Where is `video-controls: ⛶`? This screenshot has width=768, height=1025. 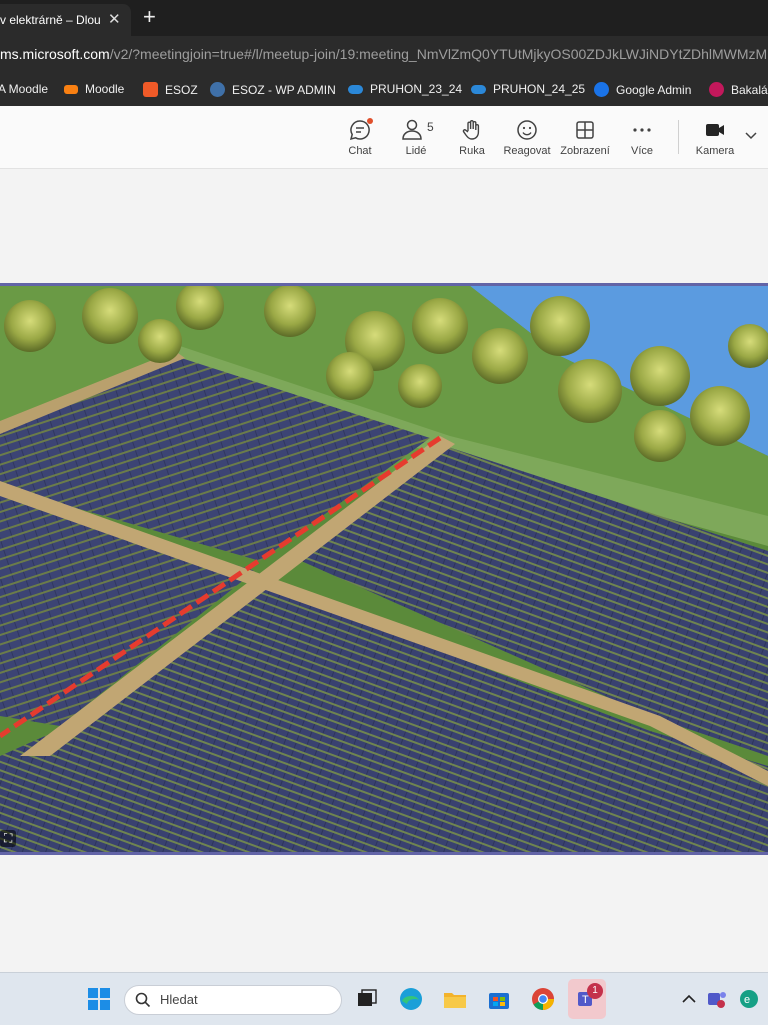
video-controls: ⛶ is located at coordinates (8, 838).